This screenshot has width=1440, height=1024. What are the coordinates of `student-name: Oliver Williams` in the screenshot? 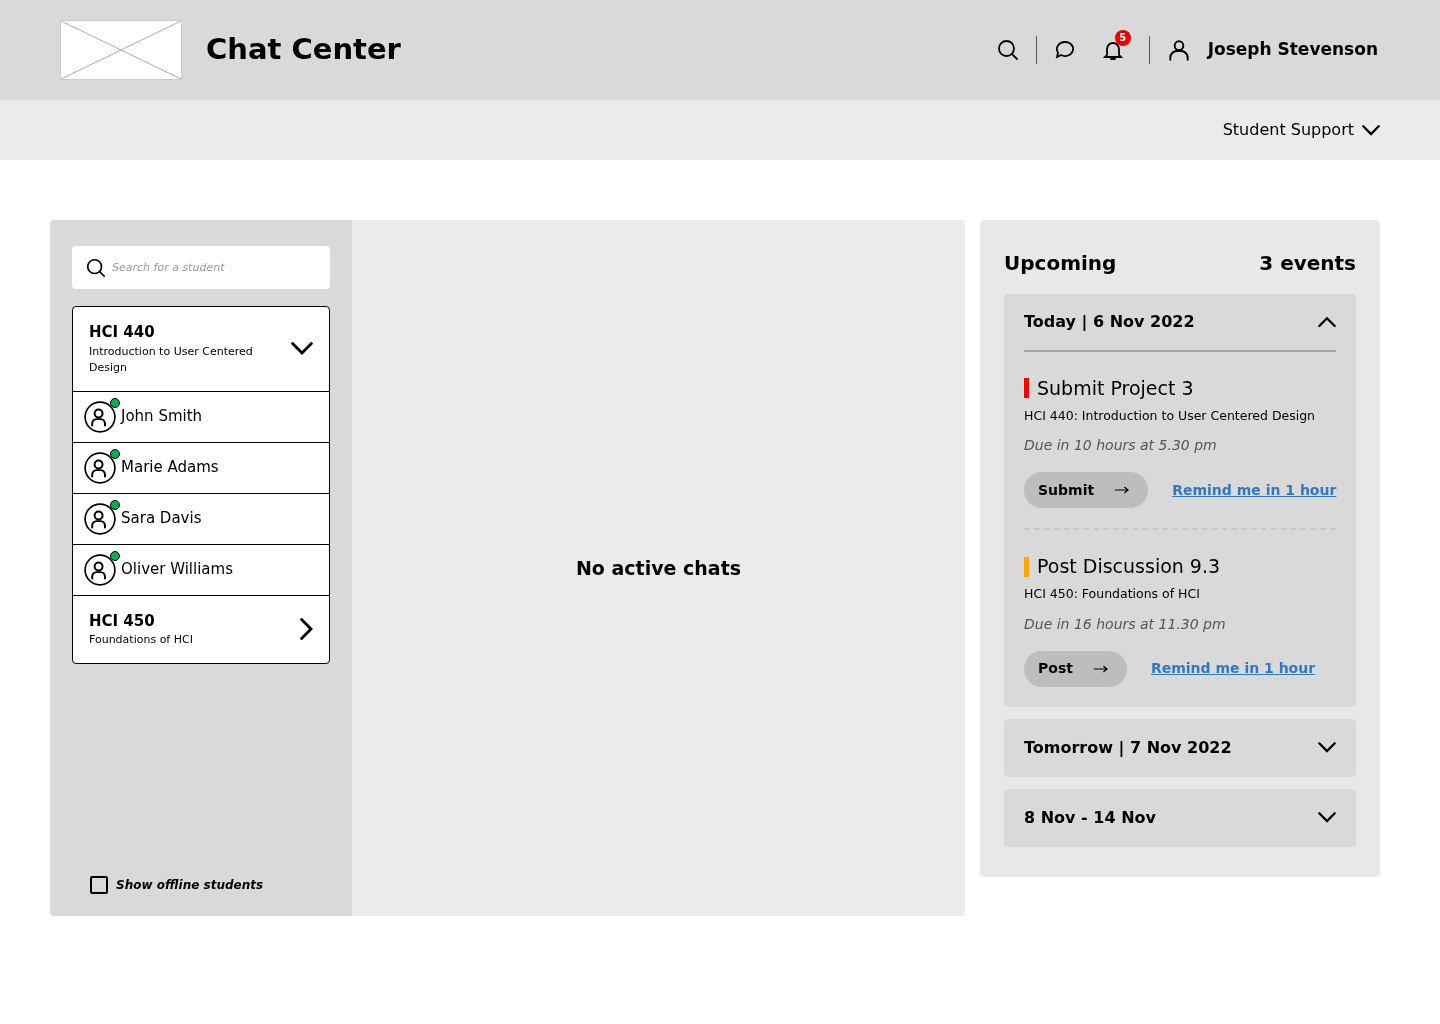 It's located at (177, 570).